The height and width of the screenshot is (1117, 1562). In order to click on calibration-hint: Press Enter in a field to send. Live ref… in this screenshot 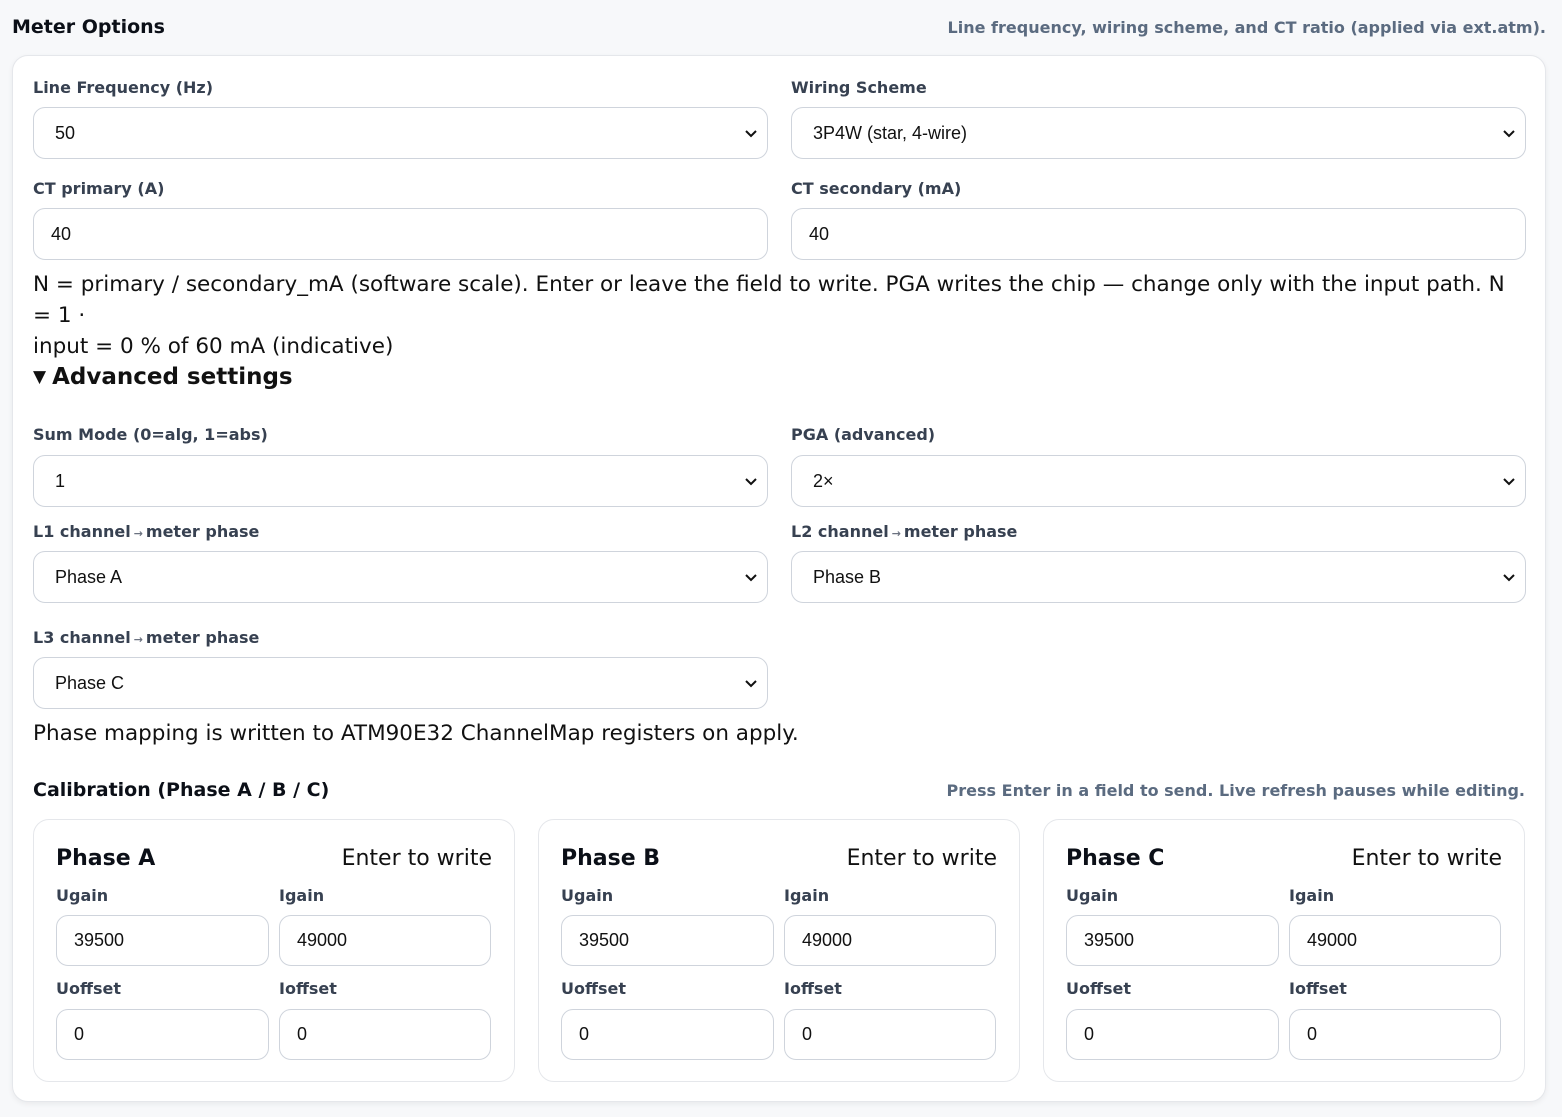, I will do `click(1235, 790)`.